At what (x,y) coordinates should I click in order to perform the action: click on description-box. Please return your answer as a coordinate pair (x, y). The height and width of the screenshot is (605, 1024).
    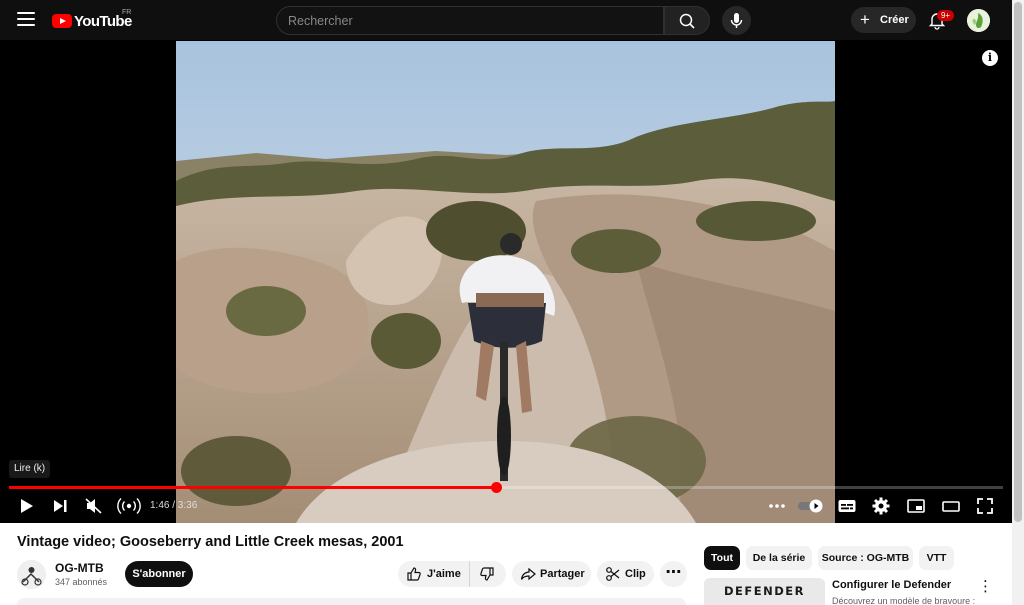
    Looking at the image, I should click on (351, 601).